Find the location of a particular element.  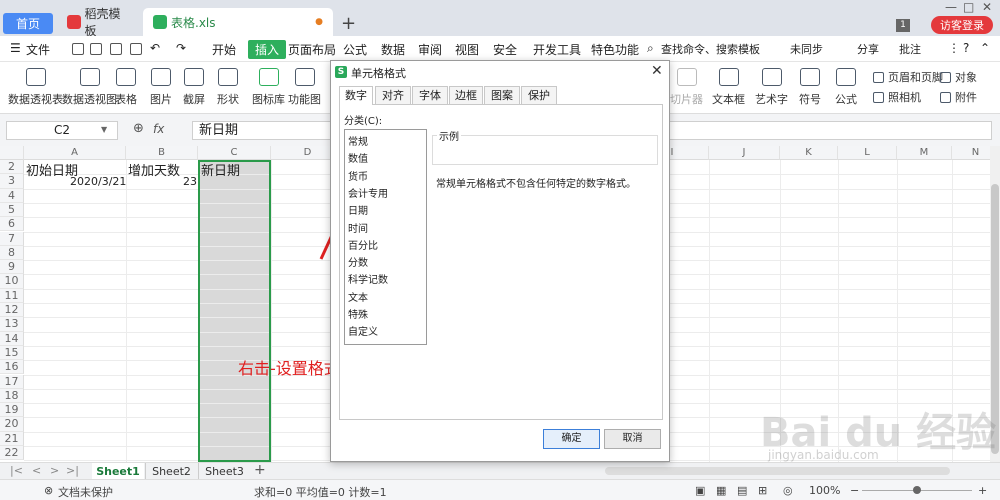

more-icon: ⋮ is located at coordinates (954, 48).